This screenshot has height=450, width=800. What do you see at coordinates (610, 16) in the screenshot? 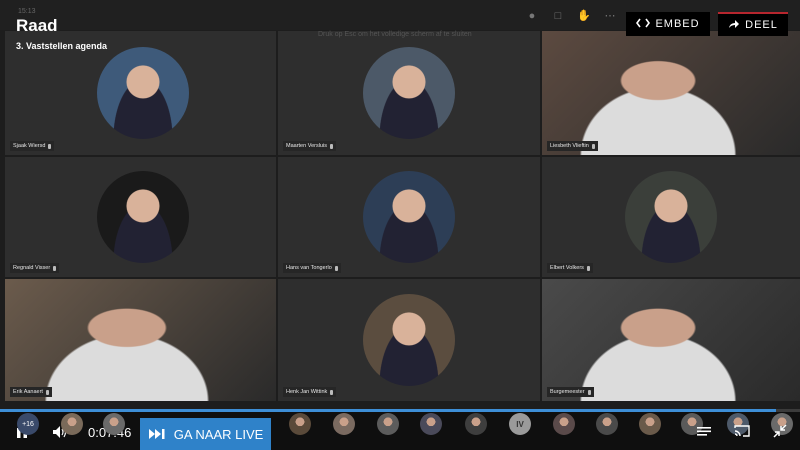
I see `more-icon: ⋯` at bounding box center [610, 16].